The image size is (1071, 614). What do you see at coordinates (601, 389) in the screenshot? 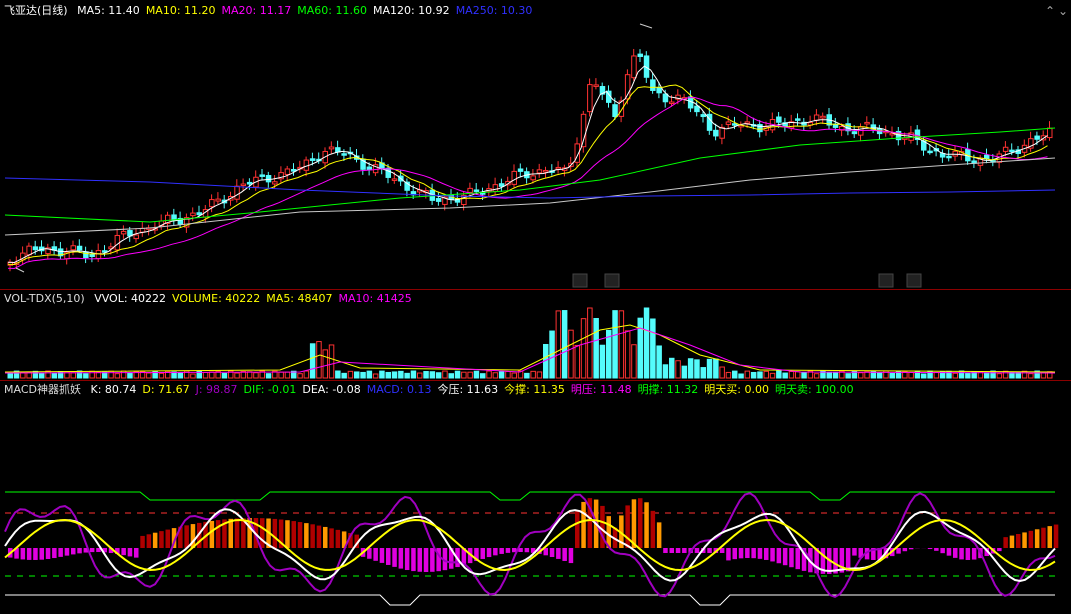
I see `indicator-legend-8: 明压: 11.48` at bounding box center [601, 389].